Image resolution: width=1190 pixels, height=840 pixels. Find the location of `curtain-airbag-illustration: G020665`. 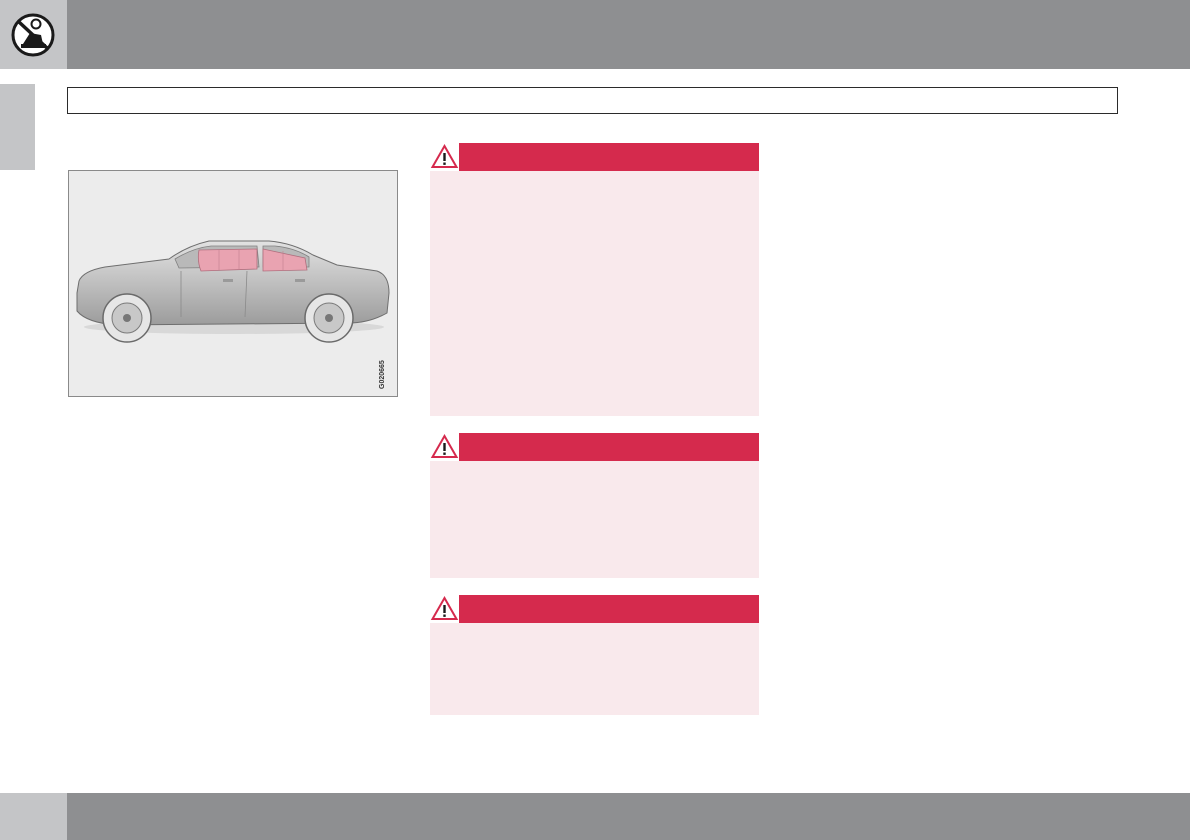

curtain-airbag-illustration: G020665 is located at coordinates (233, 283).